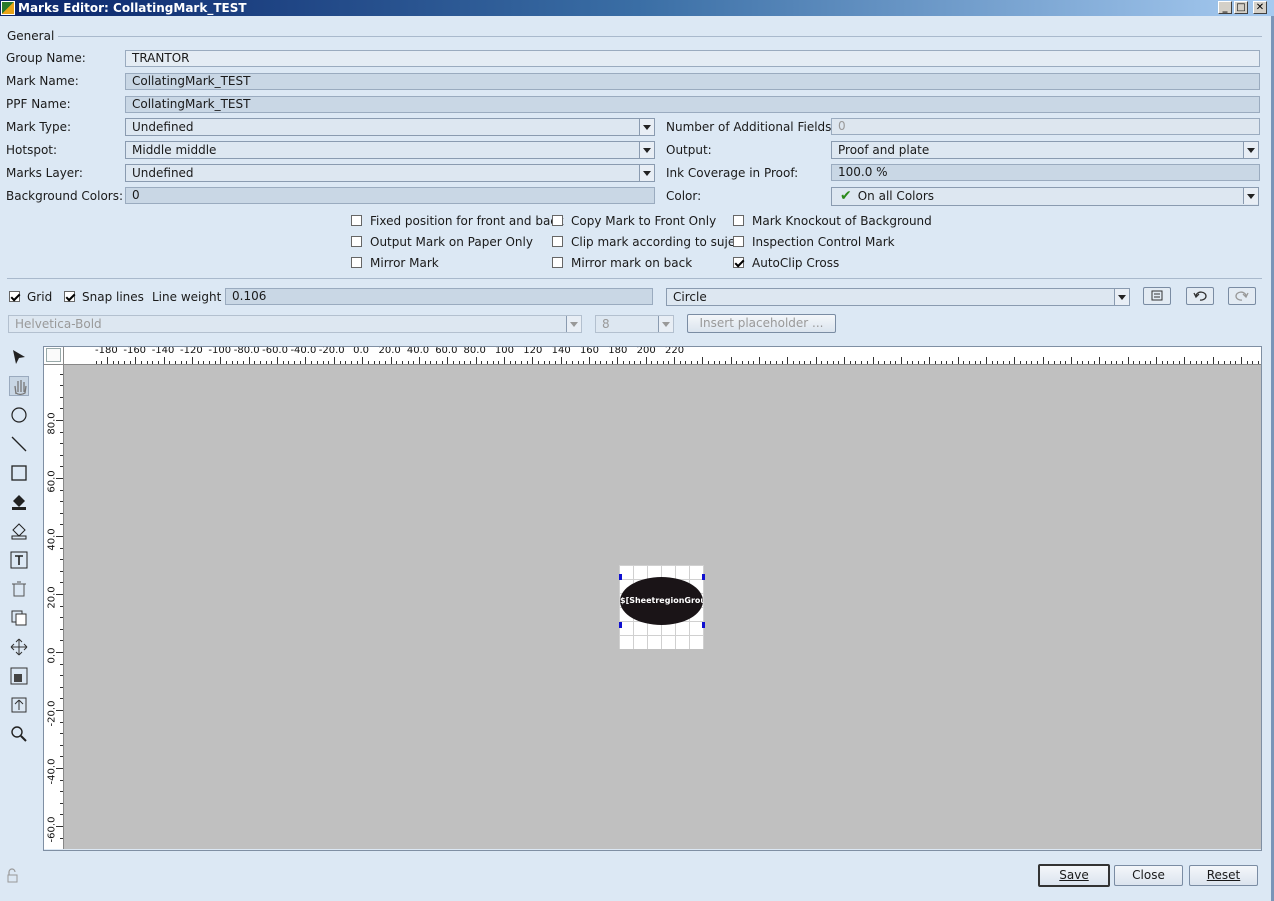 The height and width of the screenshot is (901, 1274). What do you see at coordinates (661, 601) in the screenshot?
I see `ellipse-shape: $[SheetregionGroups` at bounding box center [661, 601].